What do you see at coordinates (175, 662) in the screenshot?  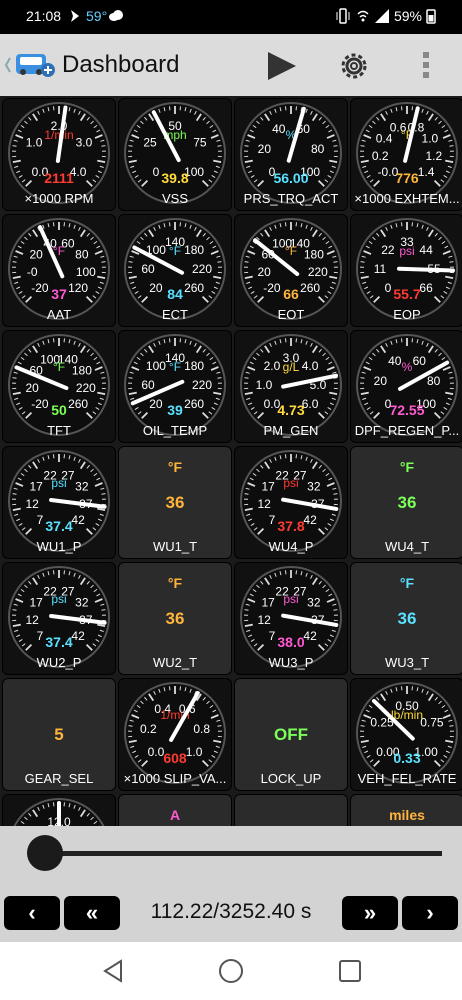 I see `digital-label: WU2_T` at bounding box center [175, 662].